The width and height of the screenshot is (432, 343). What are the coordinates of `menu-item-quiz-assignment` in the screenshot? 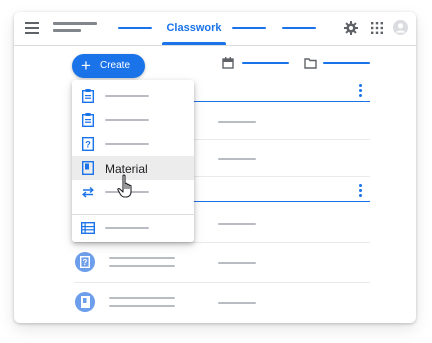 It's located at (133, 120).